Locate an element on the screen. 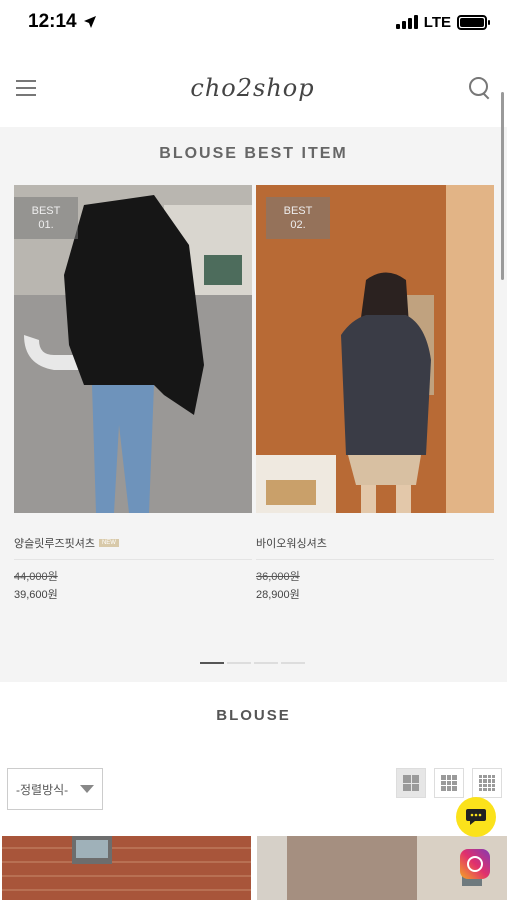  best-badge: BEST 01. is located at coordinates (46, 218).